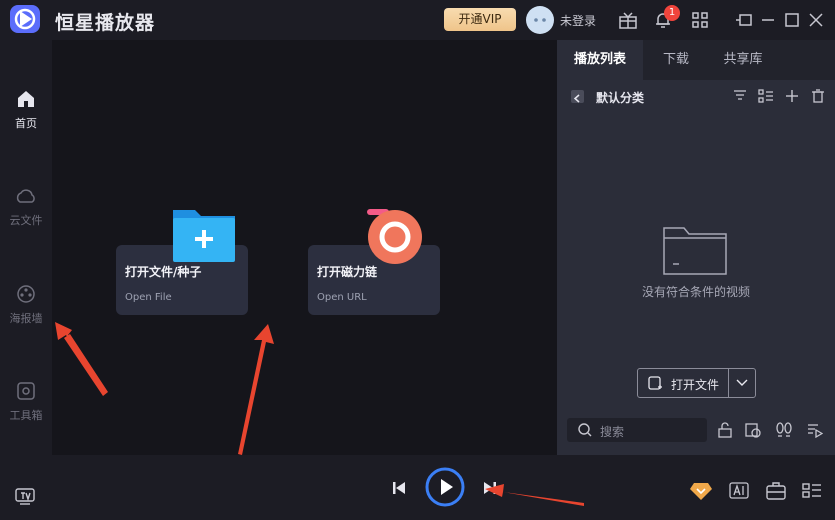 The width and height of the screenshot is (835, 520). Describe the element at coordinates (766, 96) in the screenshot. I see `list-view-icon` at that location.